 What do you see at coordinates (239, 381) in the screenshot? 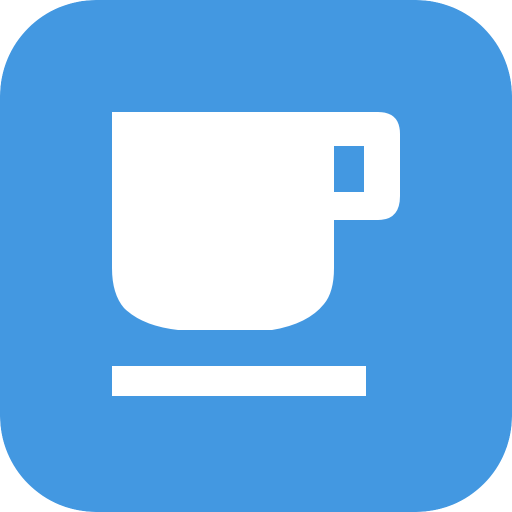
I see `saucer-line` at bounding box center [239, 381].